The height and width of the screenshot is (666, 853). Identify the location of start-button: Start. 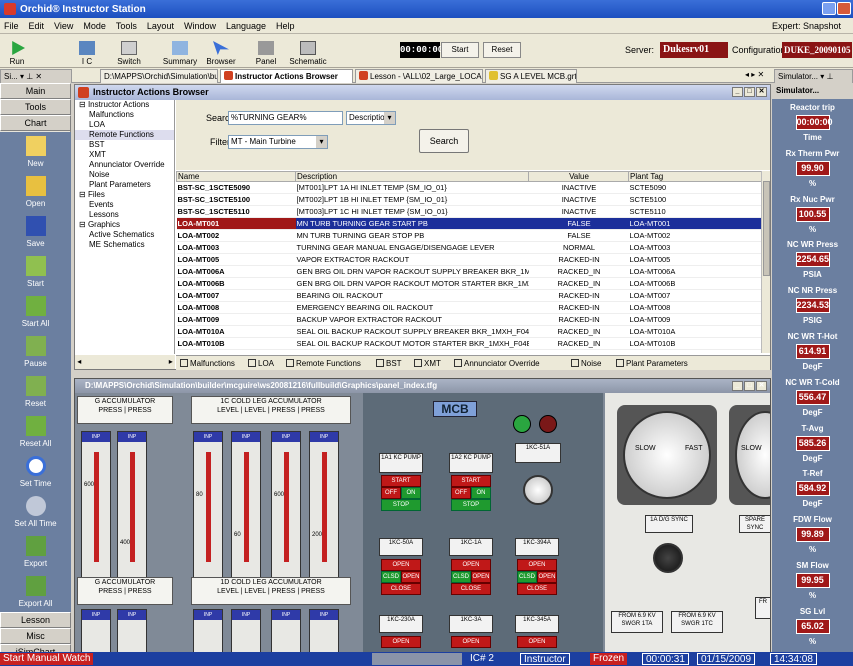
(460, 50).